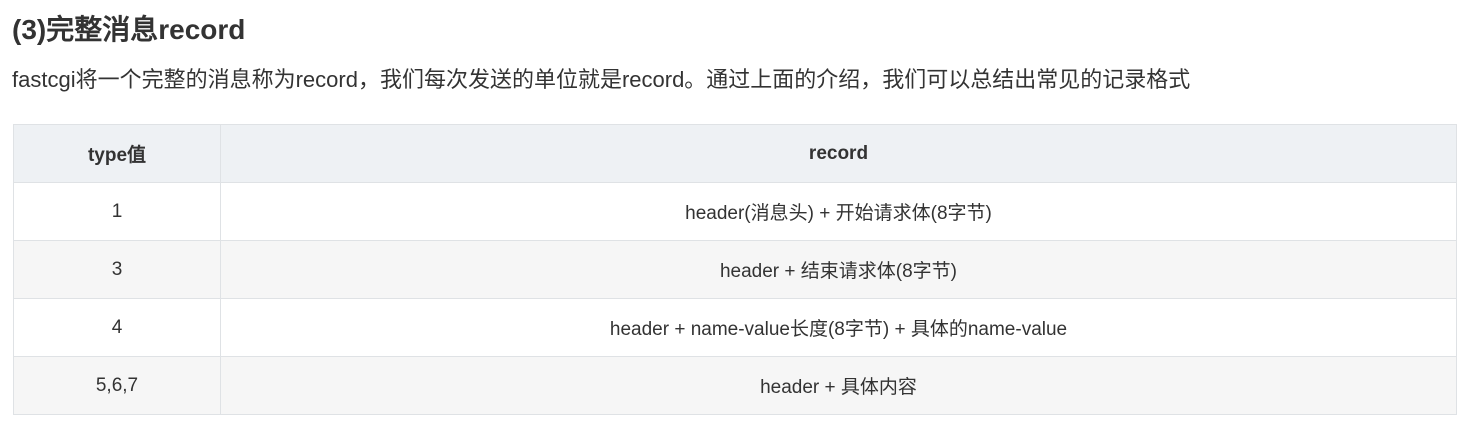  I want to click on cell-type: 4, so click(117, 327).